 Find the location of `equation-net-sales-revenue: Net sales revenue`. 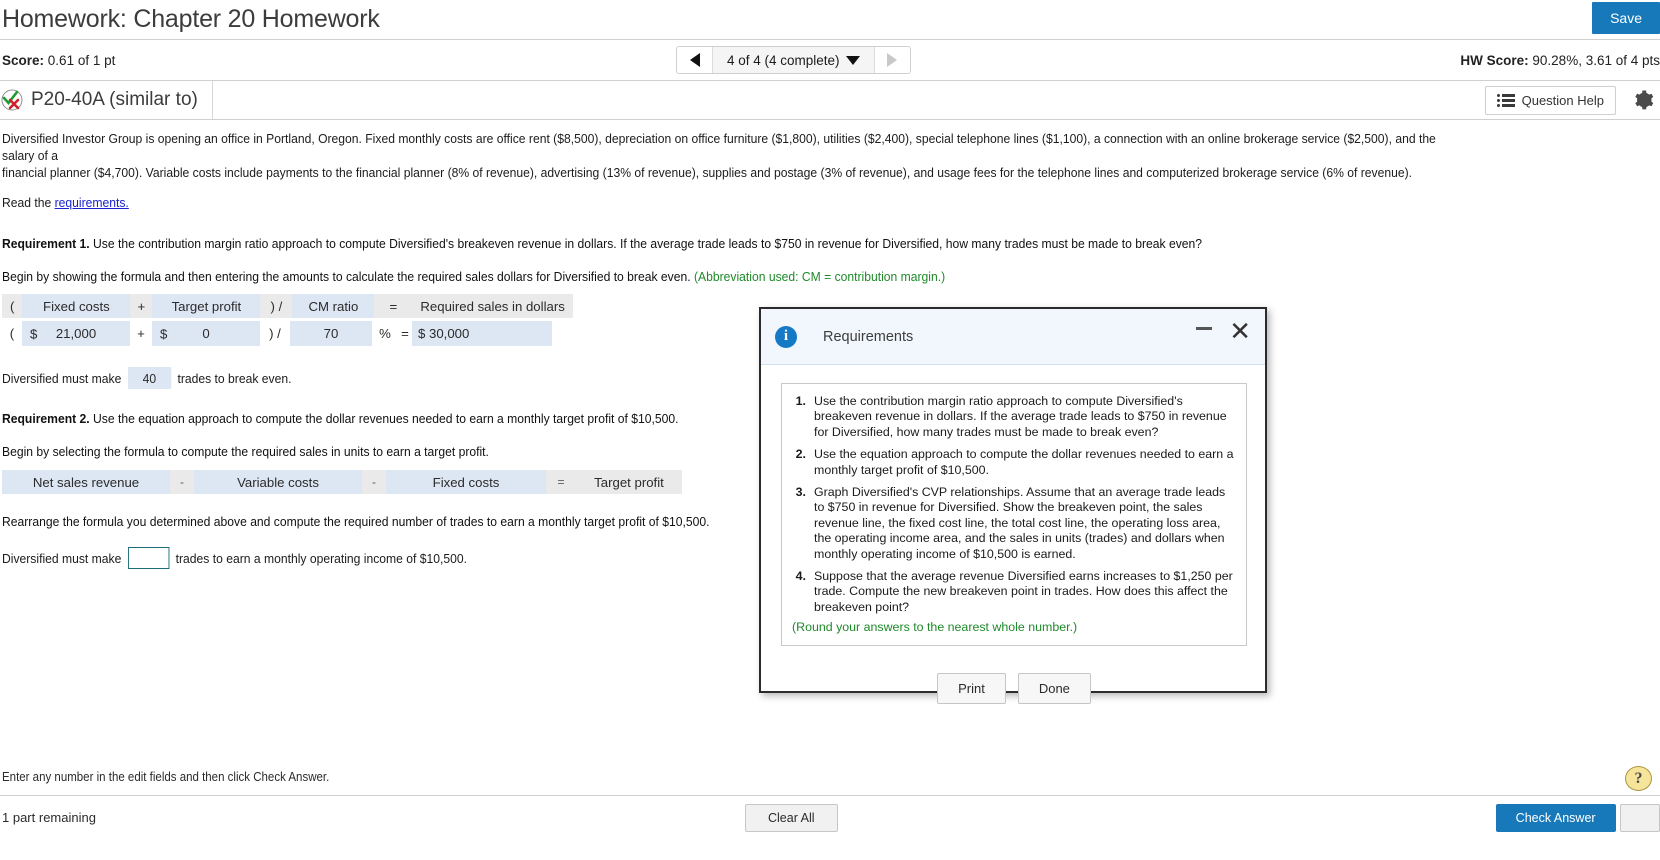

equation-net-sales-revenue: Net sales revenue is located at coordinates (86, 482).